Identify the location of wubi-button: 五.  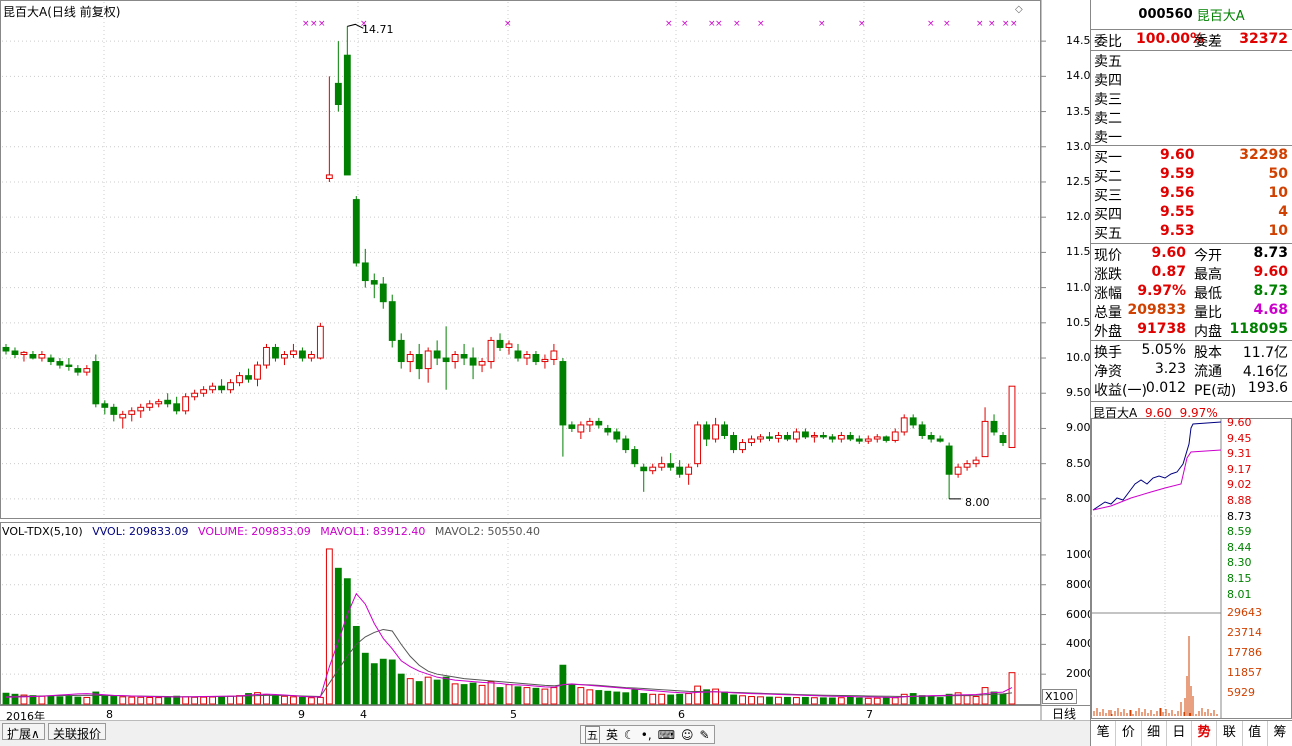
(592, 734).